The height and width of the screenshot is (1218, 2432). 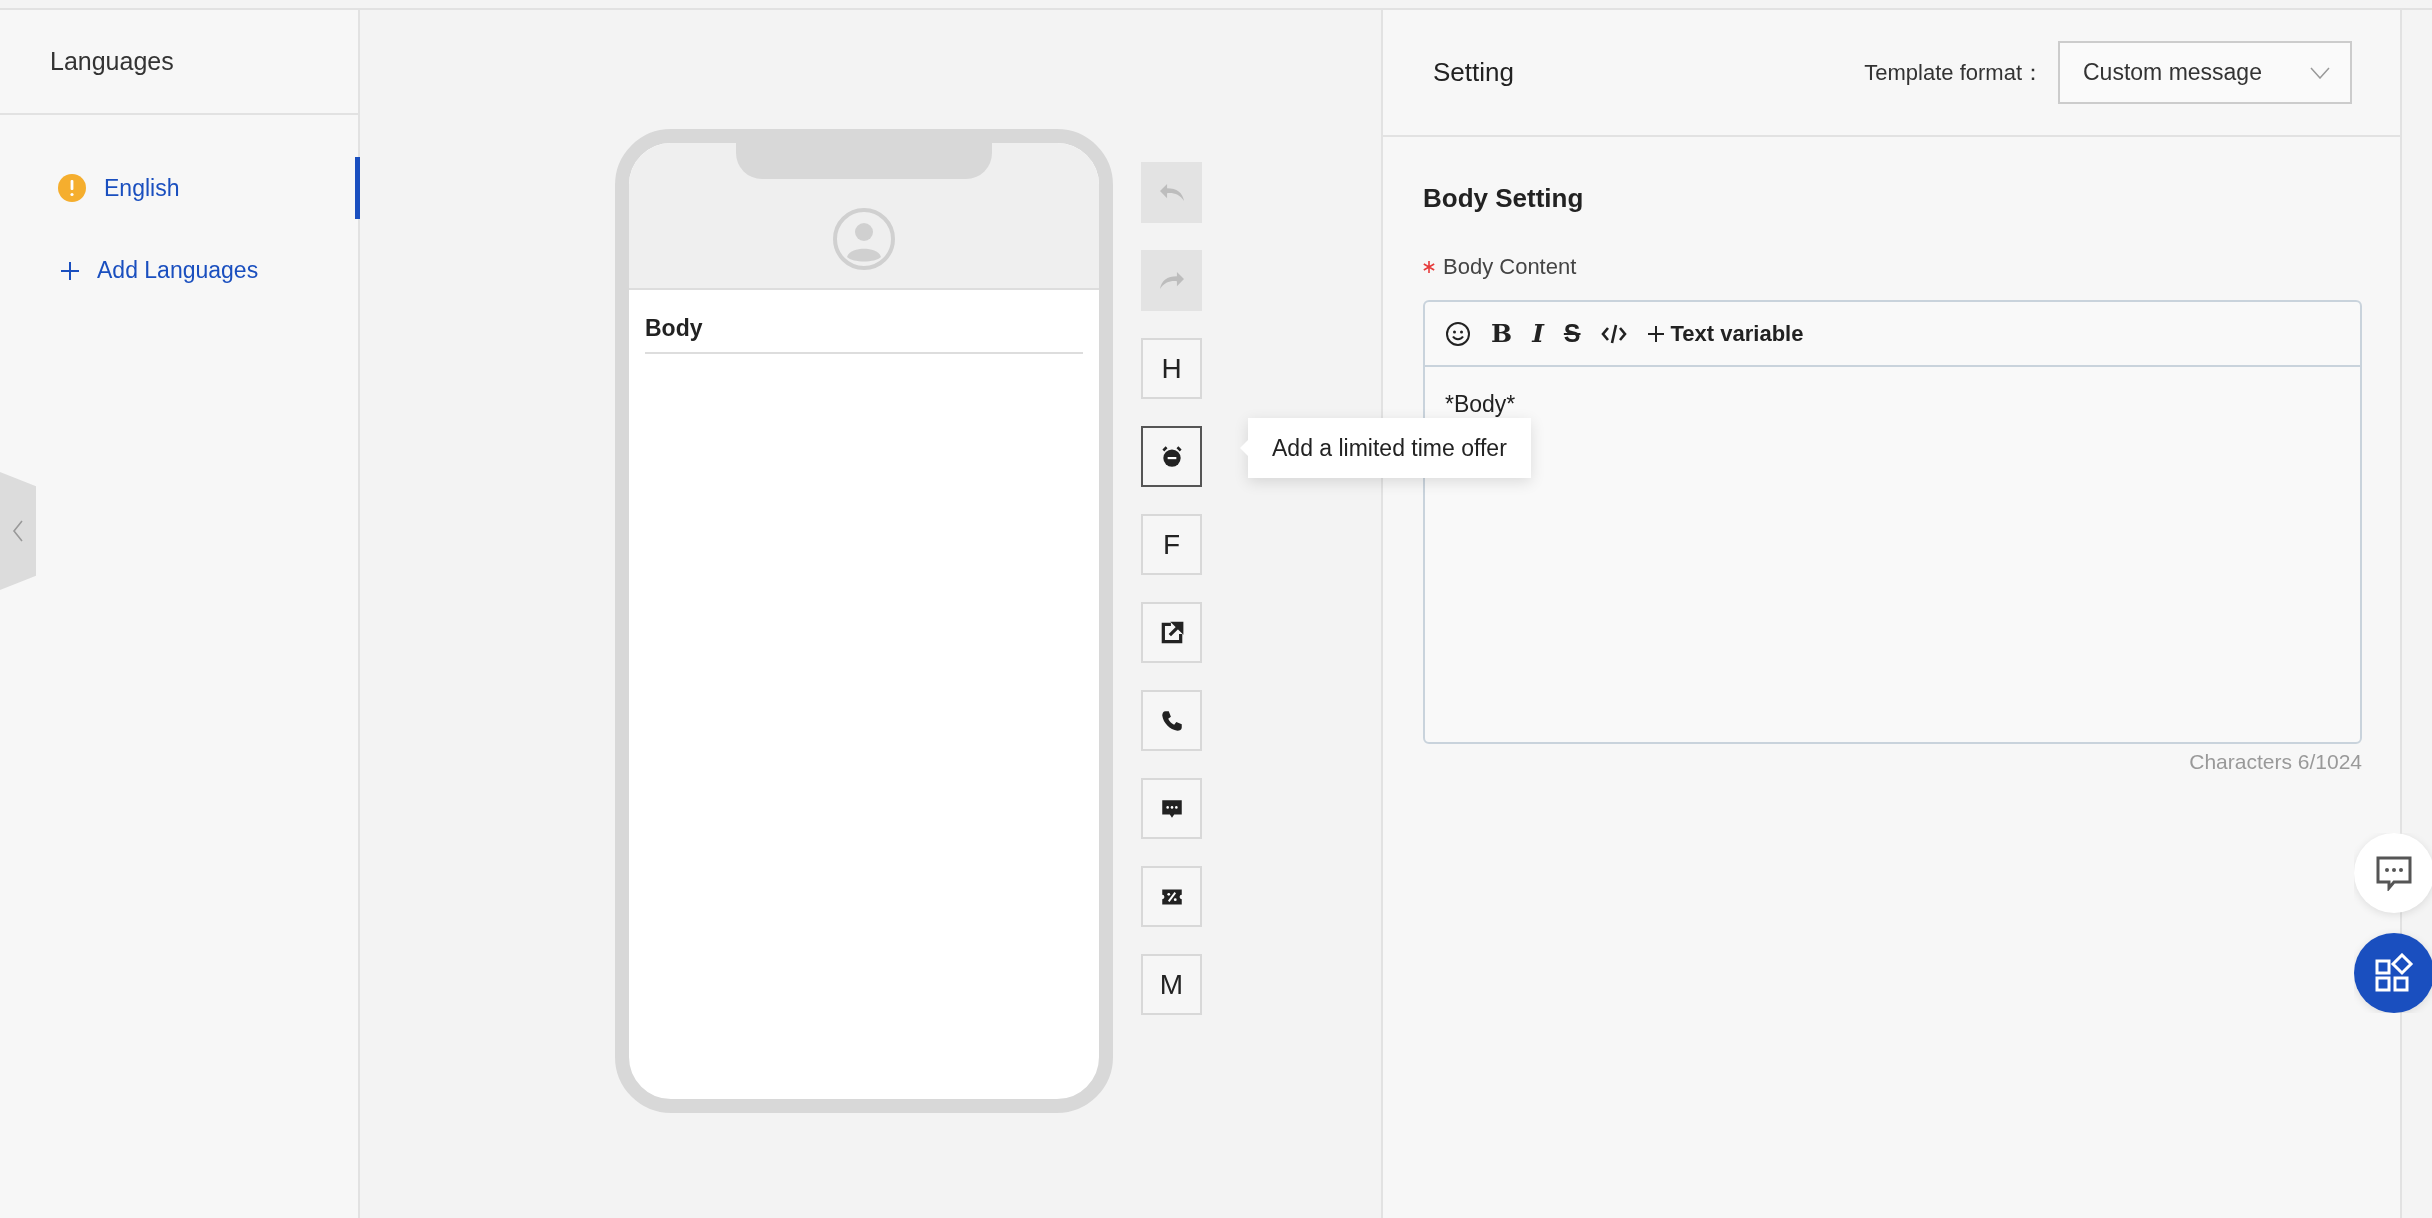 I want to click on template-format-select: Custom message, so click(x=2205, y=72).